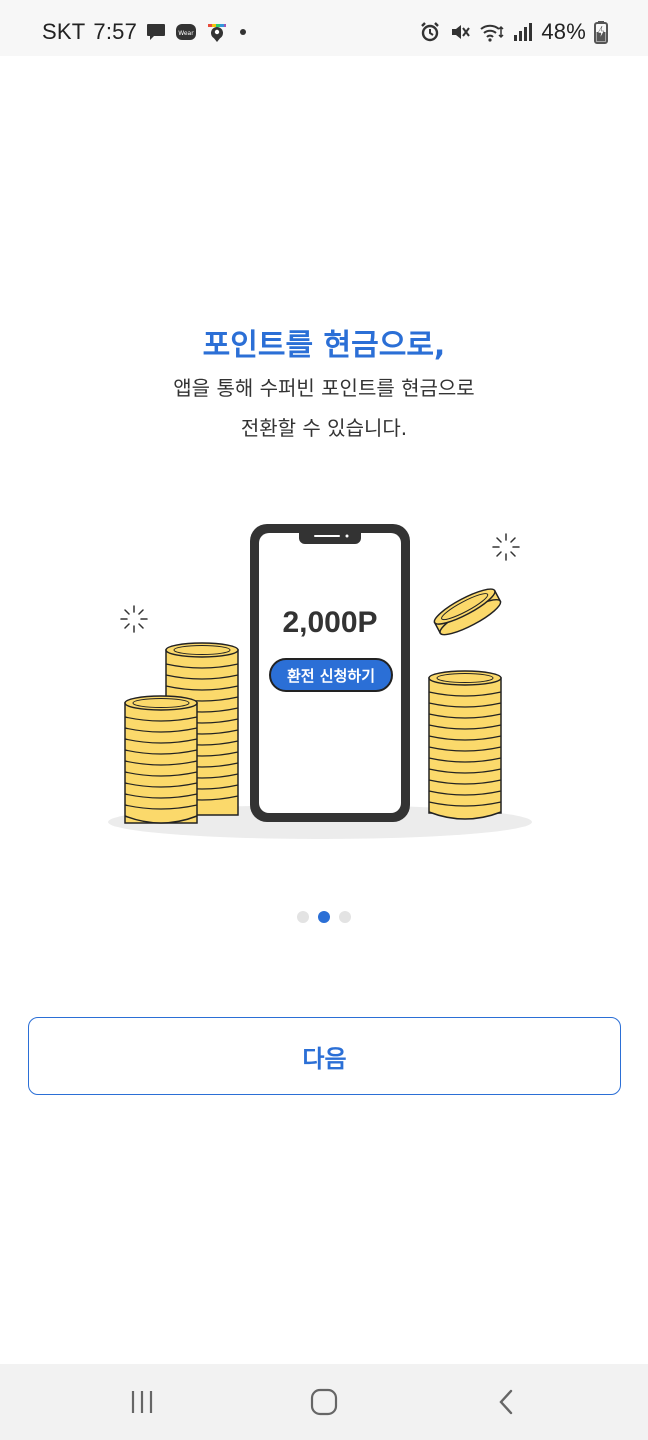  I want to click on carrier-label: SKT, so click(64, 31).